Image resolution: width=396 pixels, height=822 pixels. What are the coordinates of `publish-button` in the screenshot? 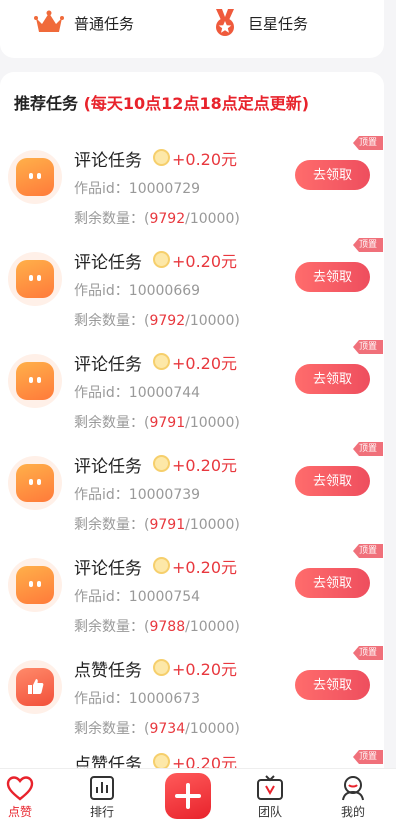 It's located at (188, 796).